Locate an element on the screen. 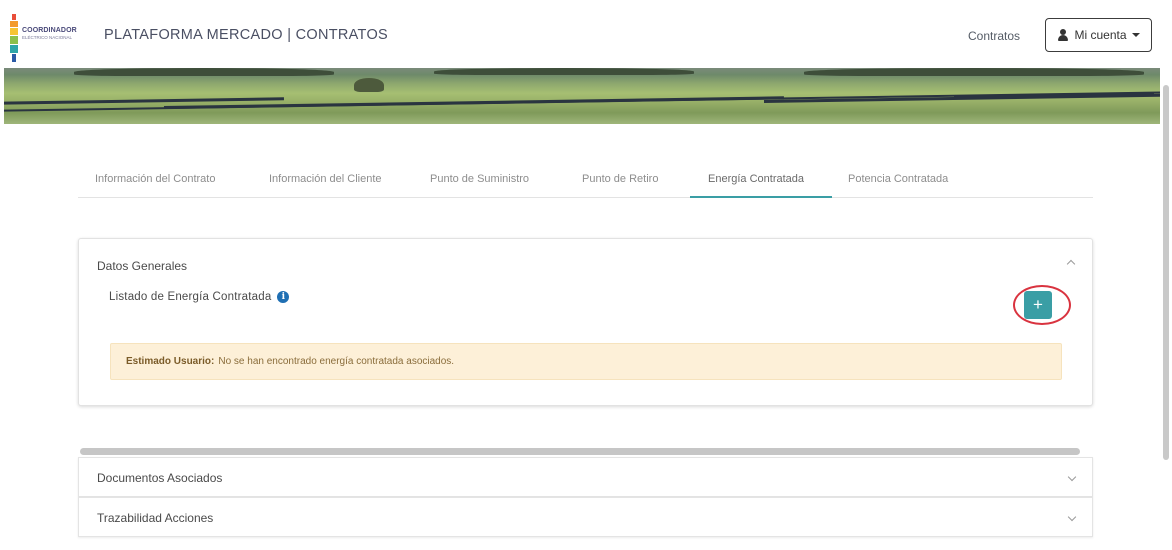 The height and width of the screenshot is (550, 1172). tab-energia-contratada: Energía Contratada is located at coordinates (756, 179).